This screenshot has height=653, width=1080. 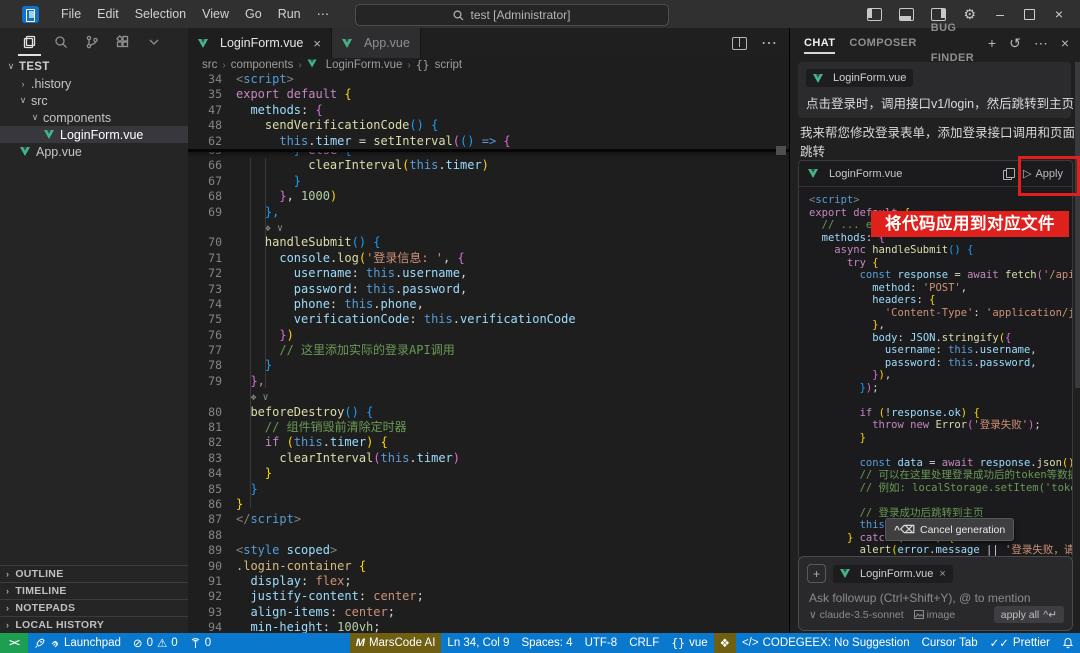 What do you see at coordinates (1028, 614) in the screenshot?
I see `apply-all-button: apply all ^↵` at bounding box center [1028, 614].